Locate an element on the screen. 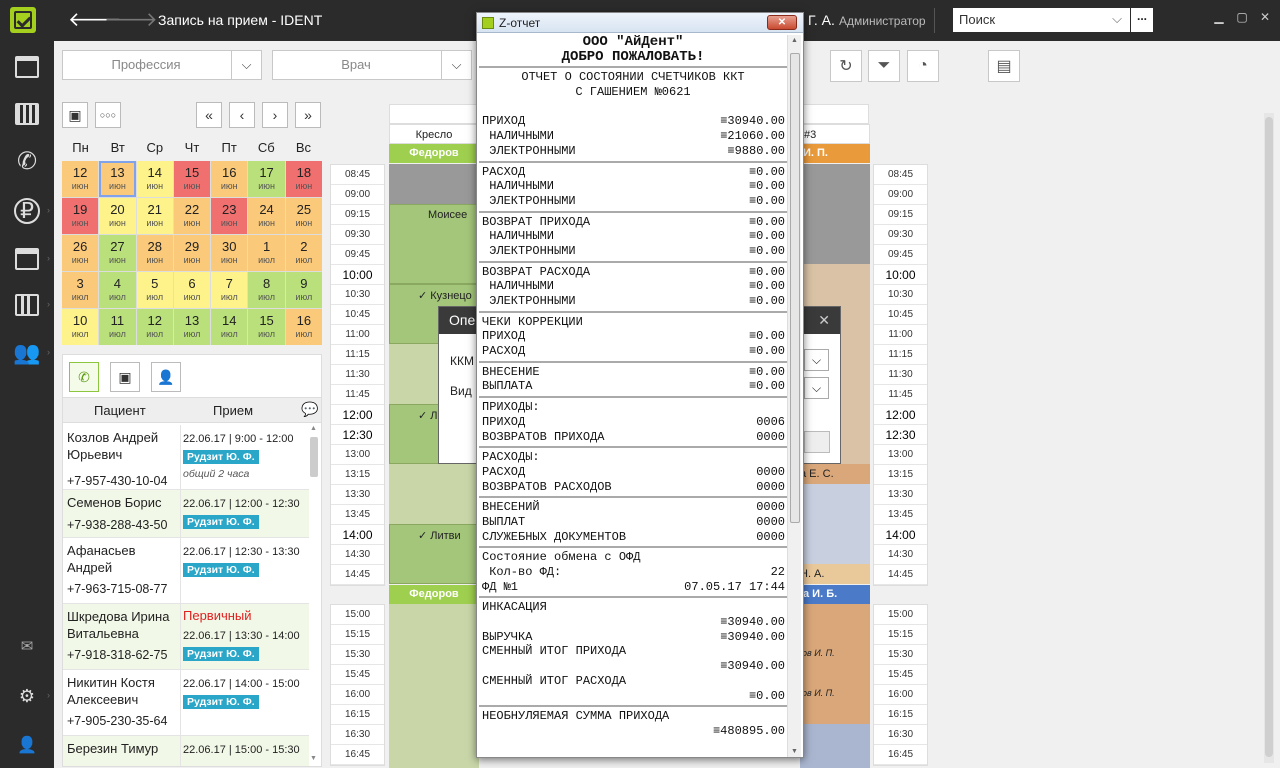 Image resolution: width=1280 pixels, height=768 pixels. nav-settings: ⚙ › is located at coordinates (27, 696).